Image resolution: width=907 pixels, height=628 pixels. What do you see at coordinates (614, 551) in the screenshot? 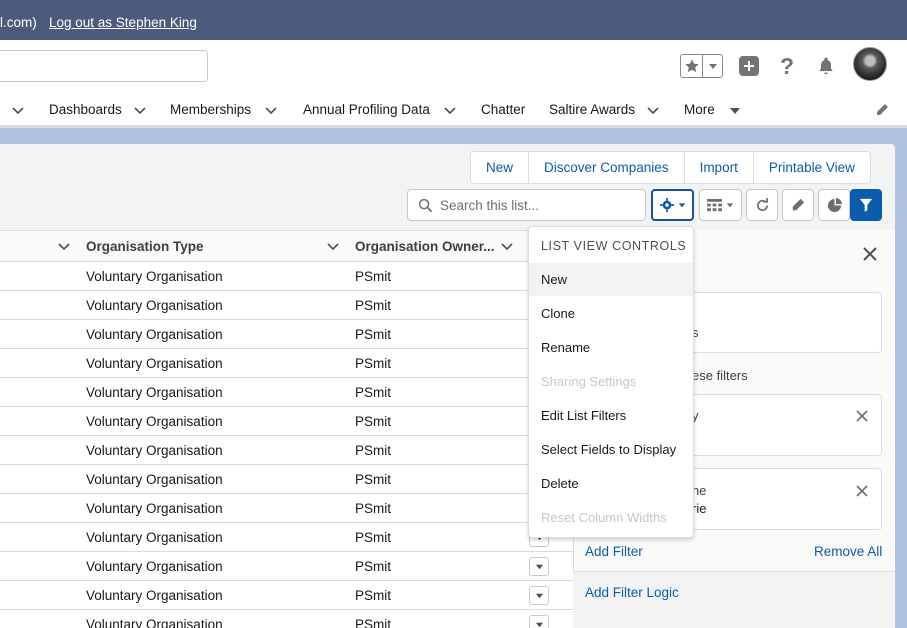
I see `add-filter-link: Add Filter` at bounding box center [614, 551].